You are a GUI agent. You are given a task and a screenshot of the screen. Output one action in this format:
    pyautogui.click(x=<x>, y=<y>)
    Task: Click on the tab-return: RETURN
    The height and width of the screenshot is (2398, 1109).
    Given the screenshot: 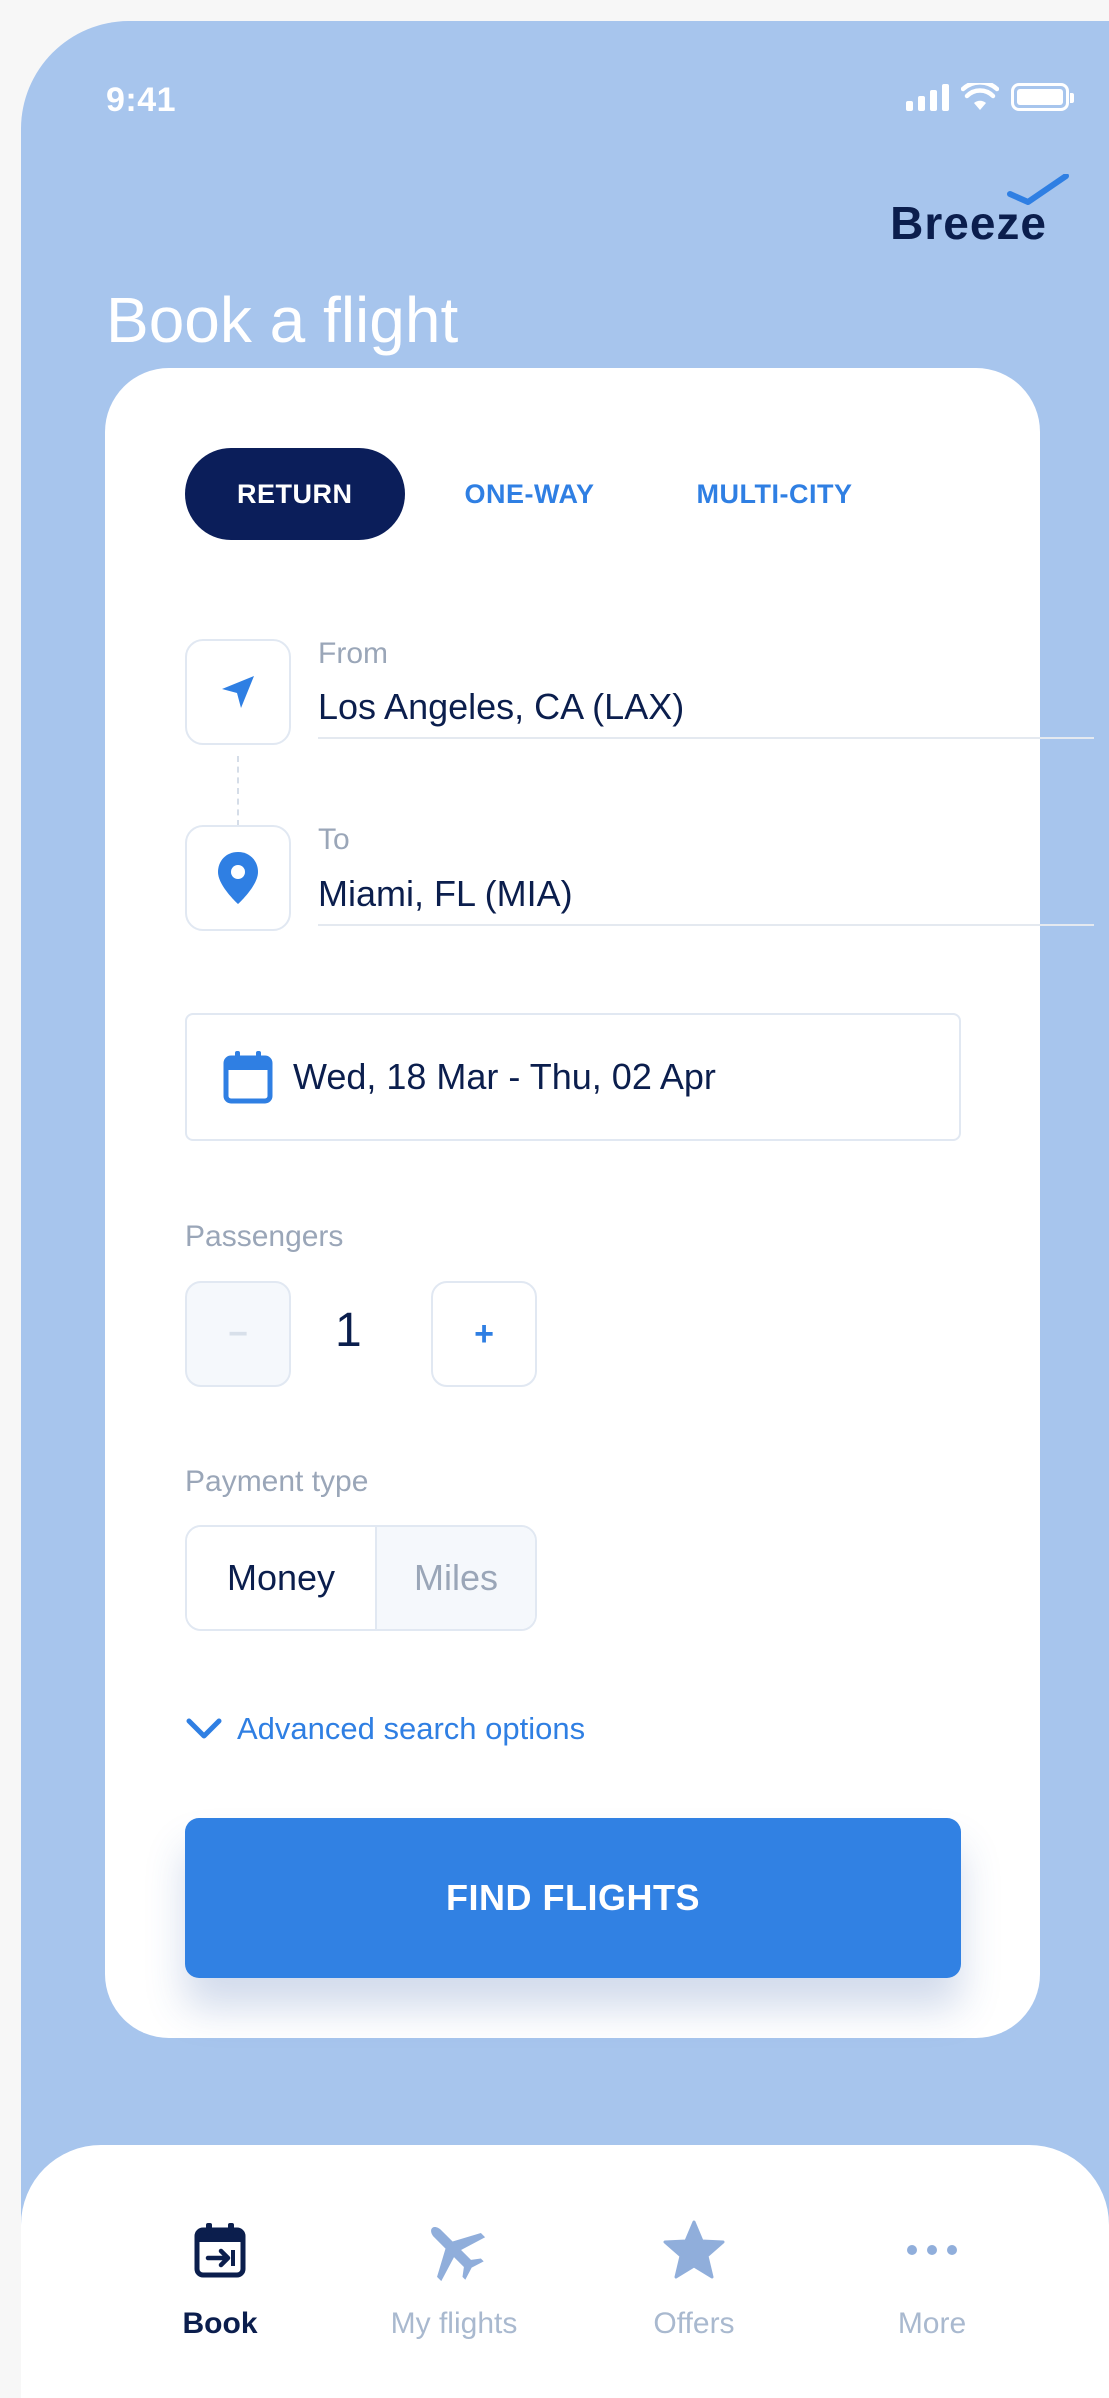 What is the action you would take?
    pyautogui.click(x=295, y=494)
    